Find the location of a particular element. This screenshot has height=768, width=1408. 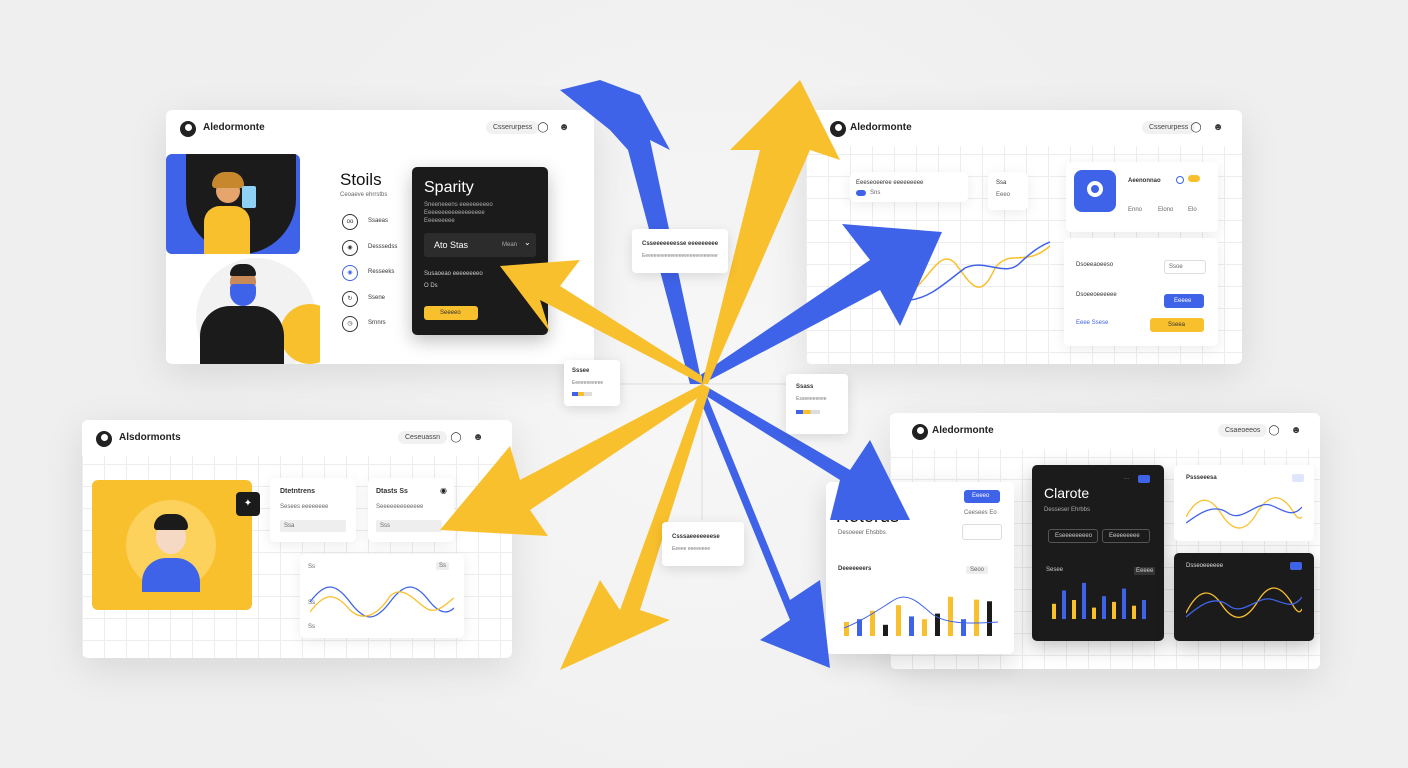

callout-bubble: Sssee Eeeeeeeeeee is located at coordinates (592, 383).